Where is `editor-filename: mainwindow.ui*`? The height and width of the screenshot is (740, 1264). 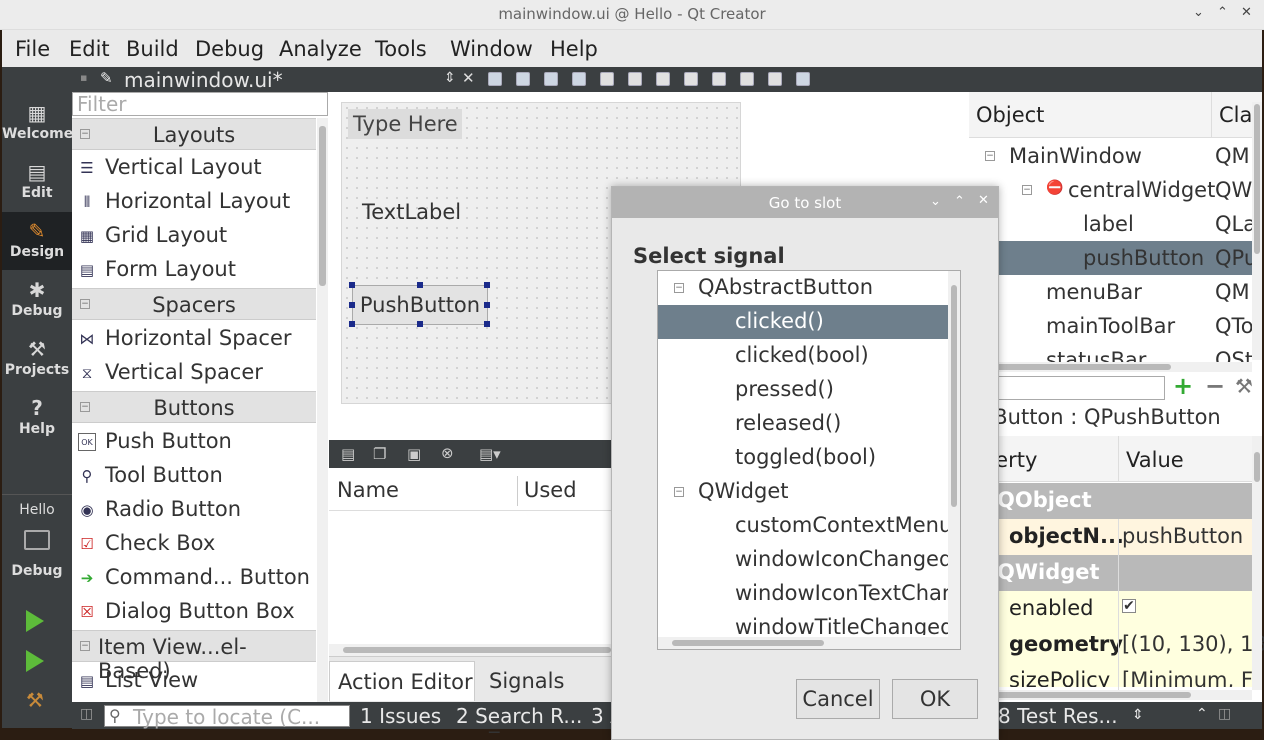 editor-filename: mainwindow.ui* is located at coordinates (203, 80).